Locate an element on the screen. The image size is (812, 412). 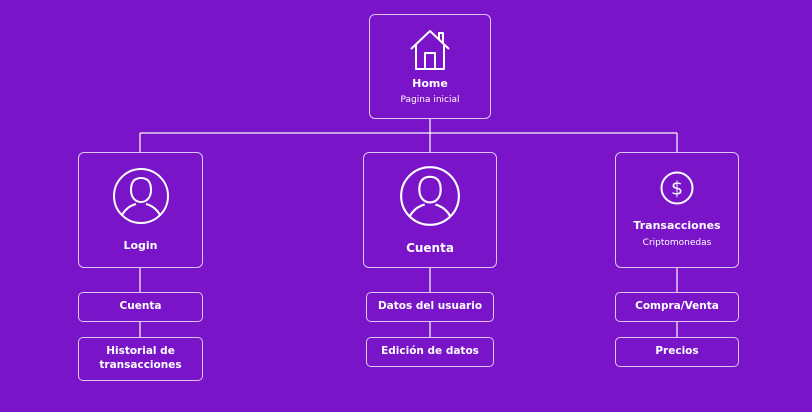
leaf-label: Precios is located at coordinates (677, 351).